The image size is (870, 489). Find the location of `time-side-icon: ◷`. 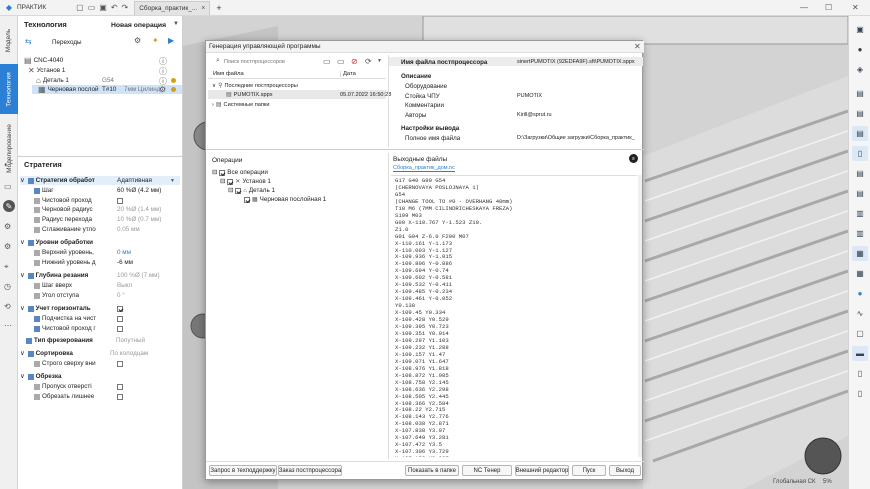

time-side-icon: ◷ is located at coordinates (7, 286).